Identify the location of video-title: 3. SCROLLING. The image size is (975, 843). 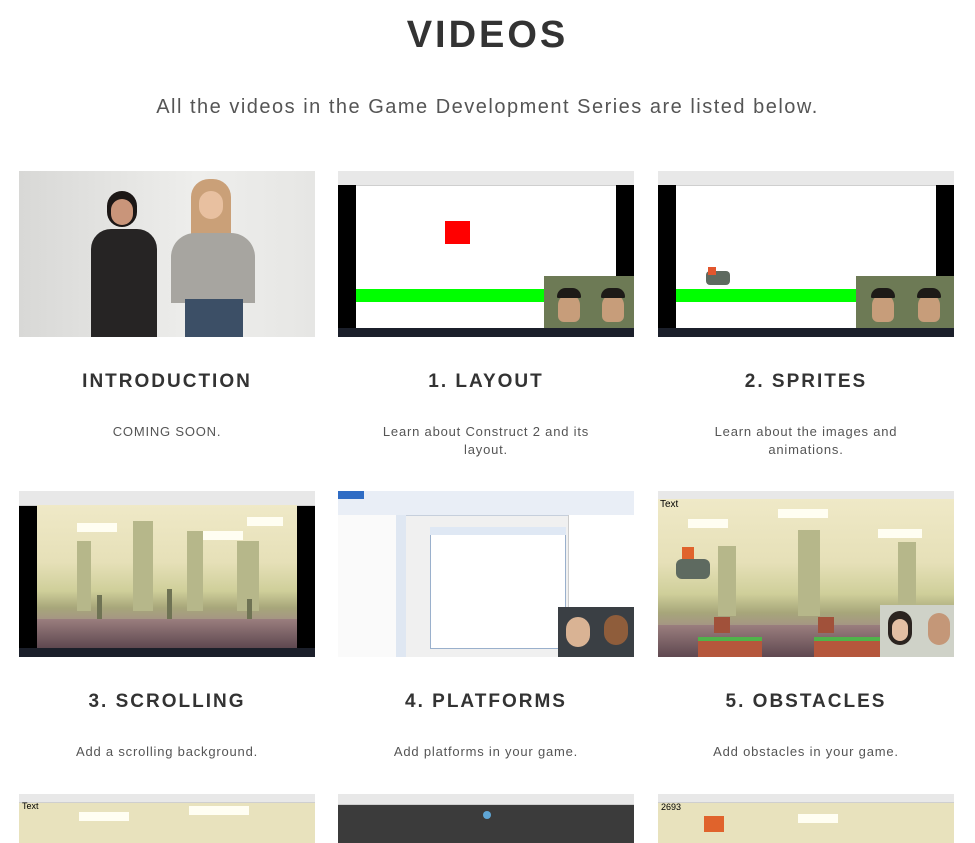
(167, 702).